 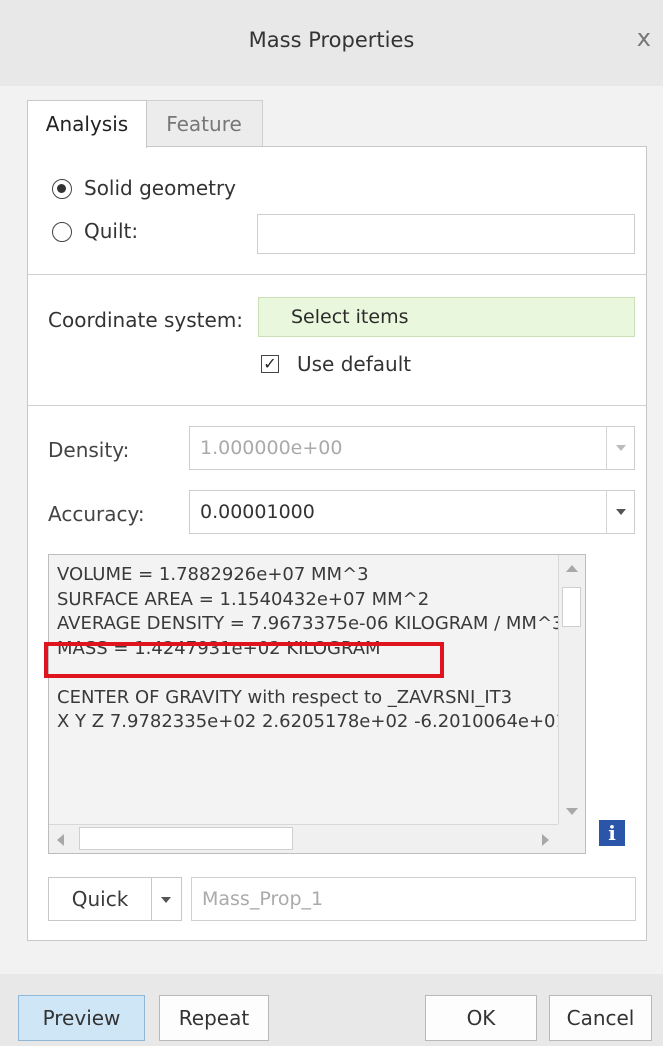 I want to click on preview-button: Preview, so click(x=81, y=1018).